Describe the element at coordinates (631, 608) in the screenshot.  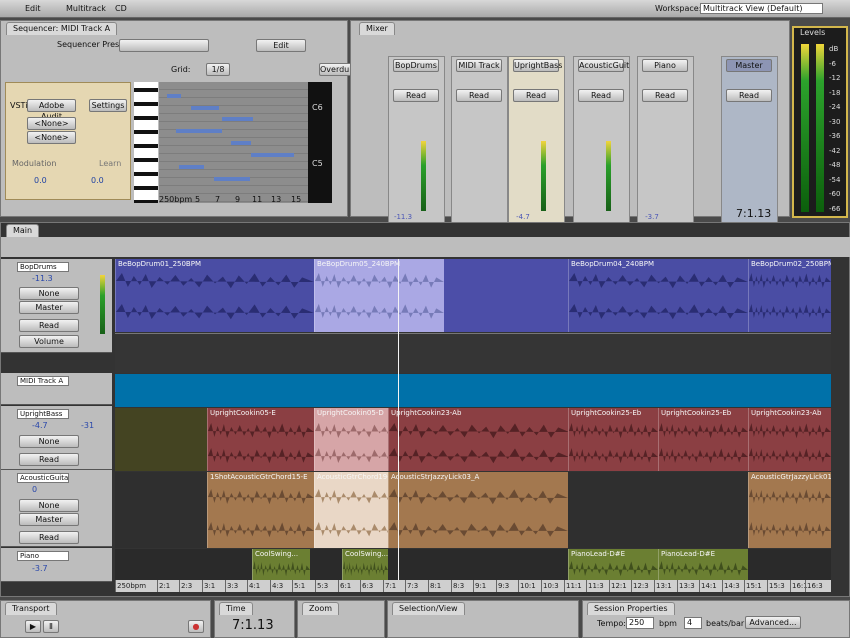
I see `session-properties-tab: Session Properties` at that location.